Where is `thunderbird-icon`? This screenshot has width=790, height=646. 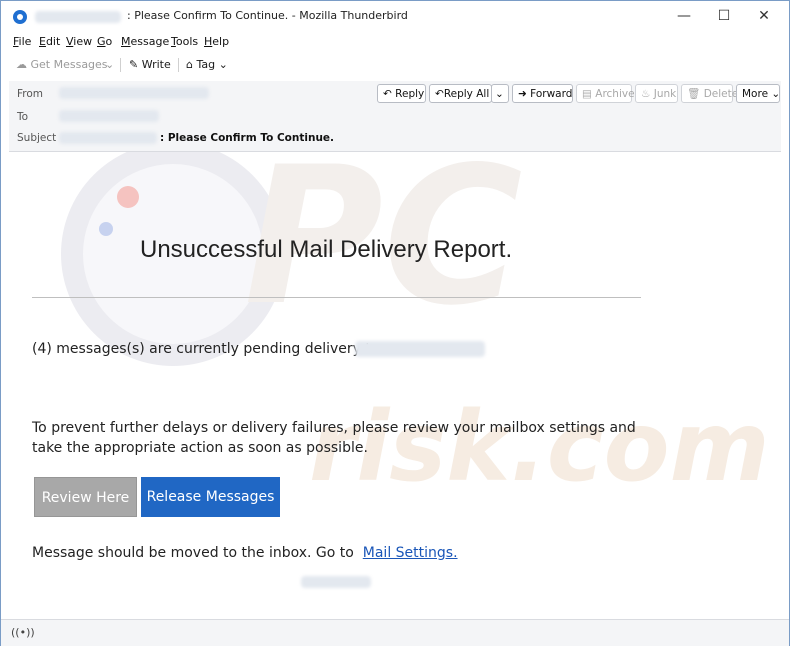
thunderbird-icon is located at coordinates (20, 17).